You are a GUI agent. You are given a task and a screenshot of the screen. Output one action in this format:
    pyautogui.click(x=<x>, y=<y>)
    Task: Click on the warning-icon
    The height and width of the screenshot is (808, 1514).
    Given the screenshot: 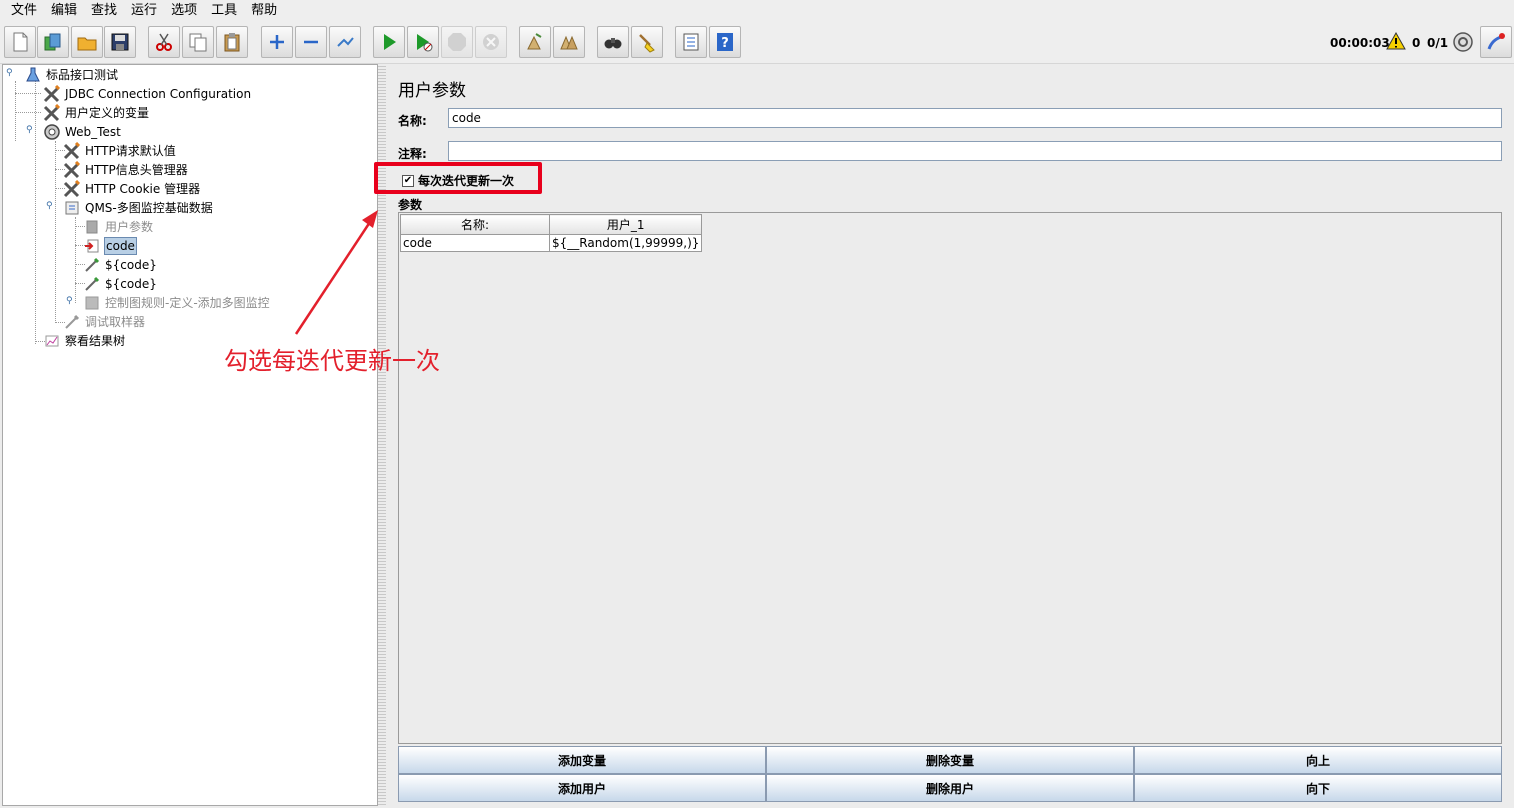 What is the action you would take?
    pyautogui.click(x=1396, y=42)
    